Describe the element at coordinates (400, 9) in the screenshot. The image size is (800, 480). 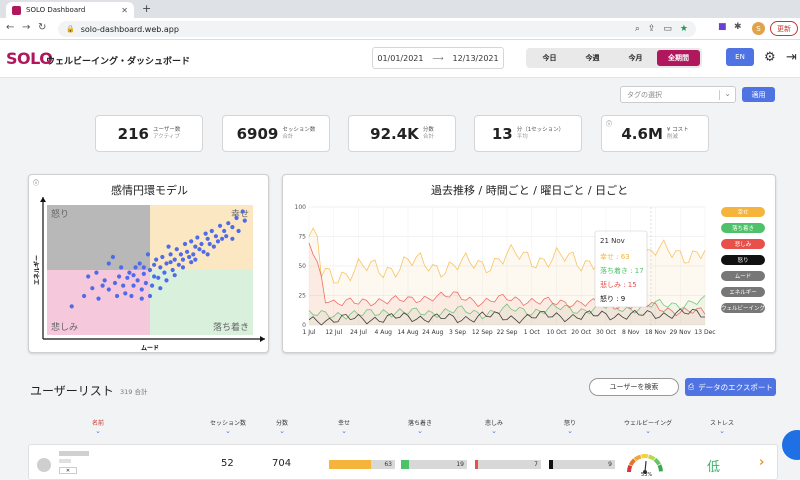
I see `browser-tab-strip: SOLO Dashboard ✕ +` at that location.